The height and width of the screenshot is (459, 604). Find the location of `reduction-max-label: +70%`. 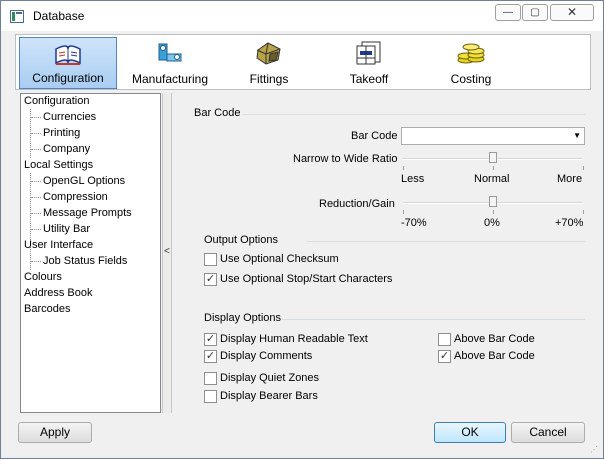

reduction-max-label: +70% is located at coordinates (569, 223).